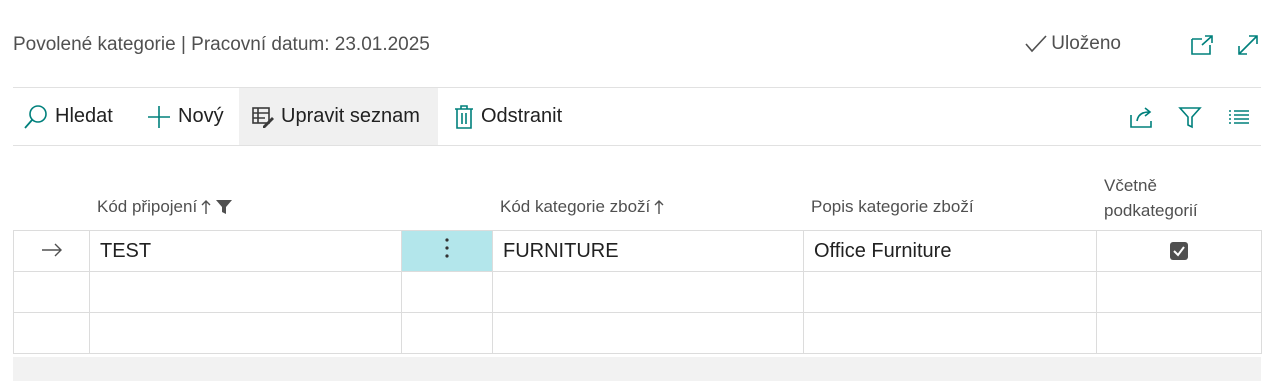 Image resolution: width=1287 pixels, height=381 pixels. What do you see at coordinates (1086, 43) in the screenshot?
I see `saved-label: Uloženo` at bounding box center [1086, 43].